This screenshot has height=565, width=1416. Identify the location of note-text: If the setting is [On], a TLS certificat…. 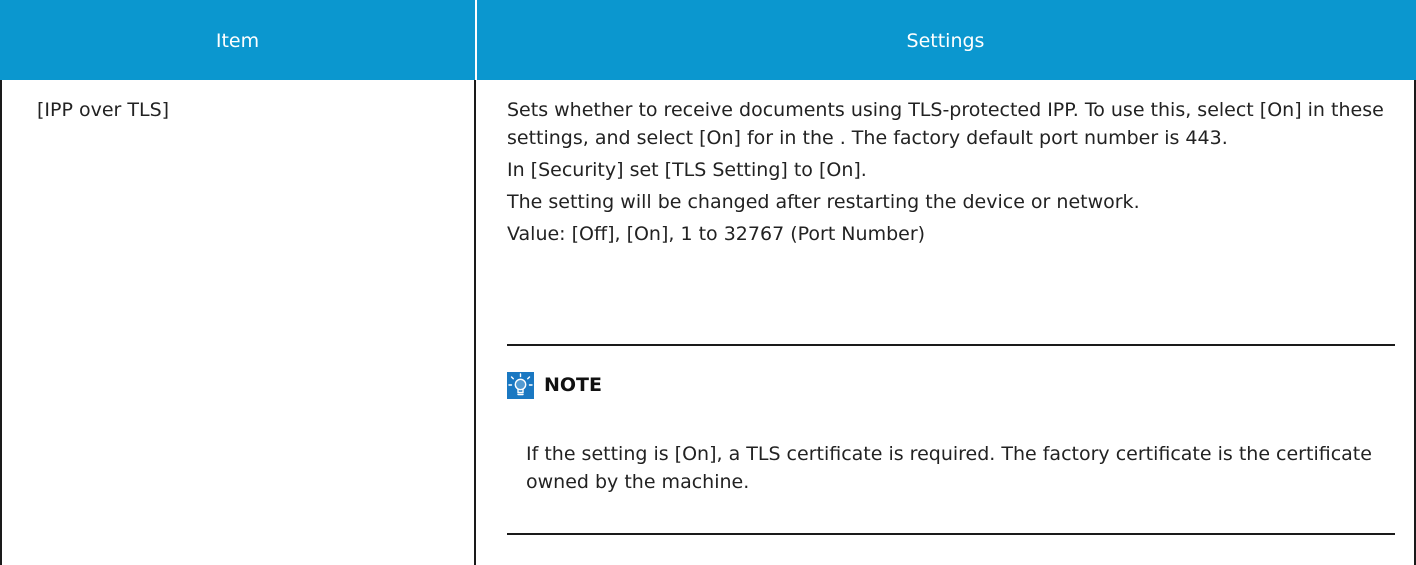
(949, 468).